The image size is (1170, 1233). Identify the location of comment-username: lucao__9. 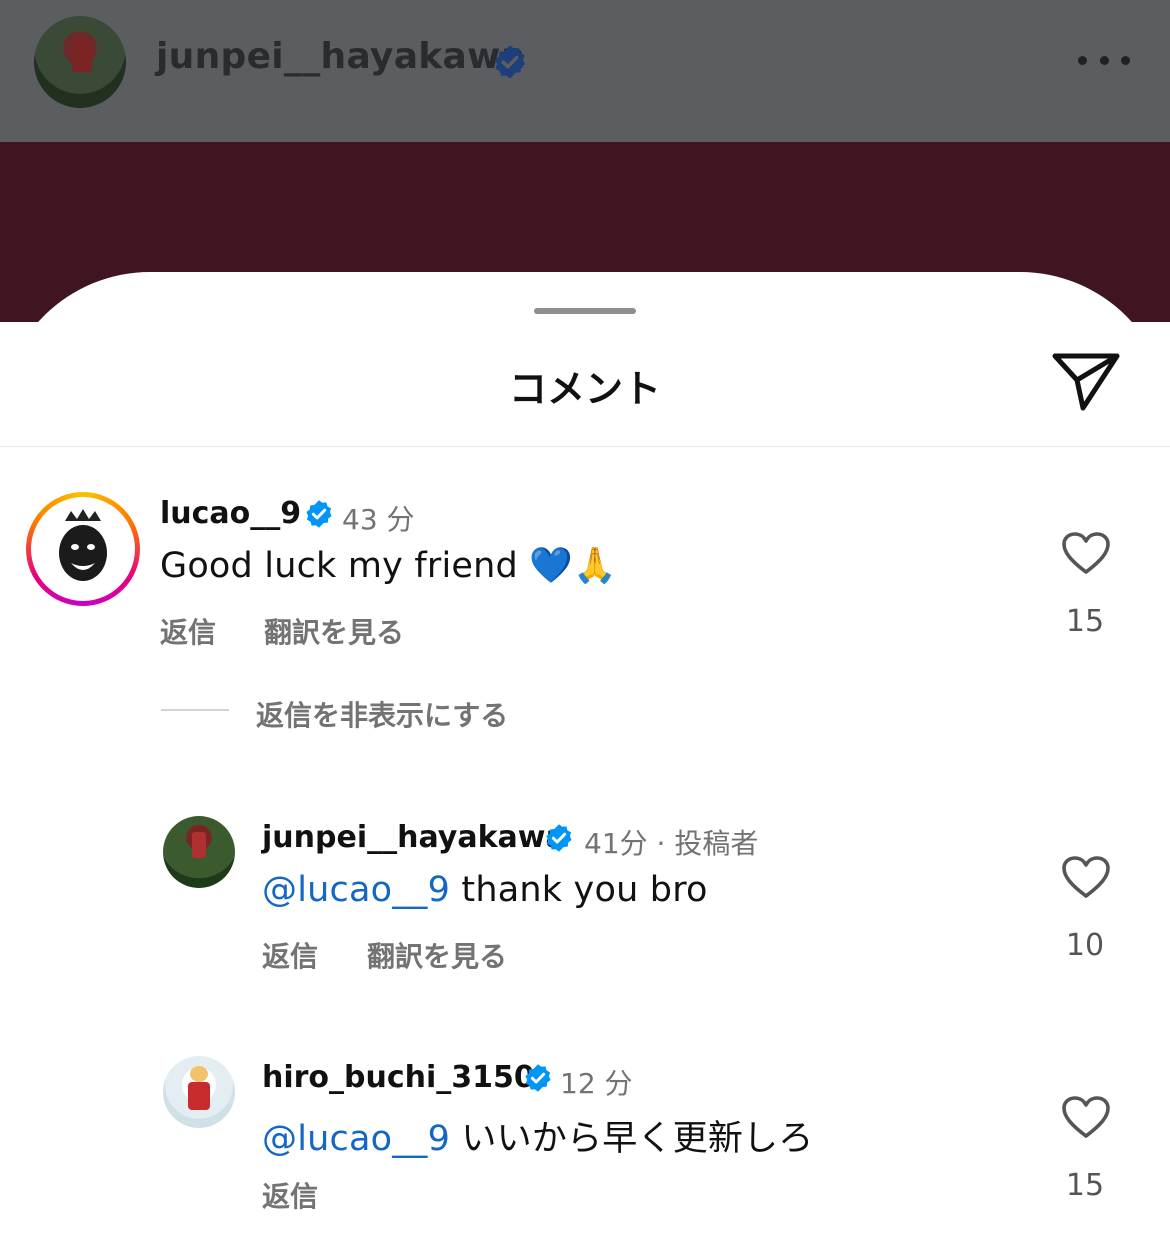
(230, 513).